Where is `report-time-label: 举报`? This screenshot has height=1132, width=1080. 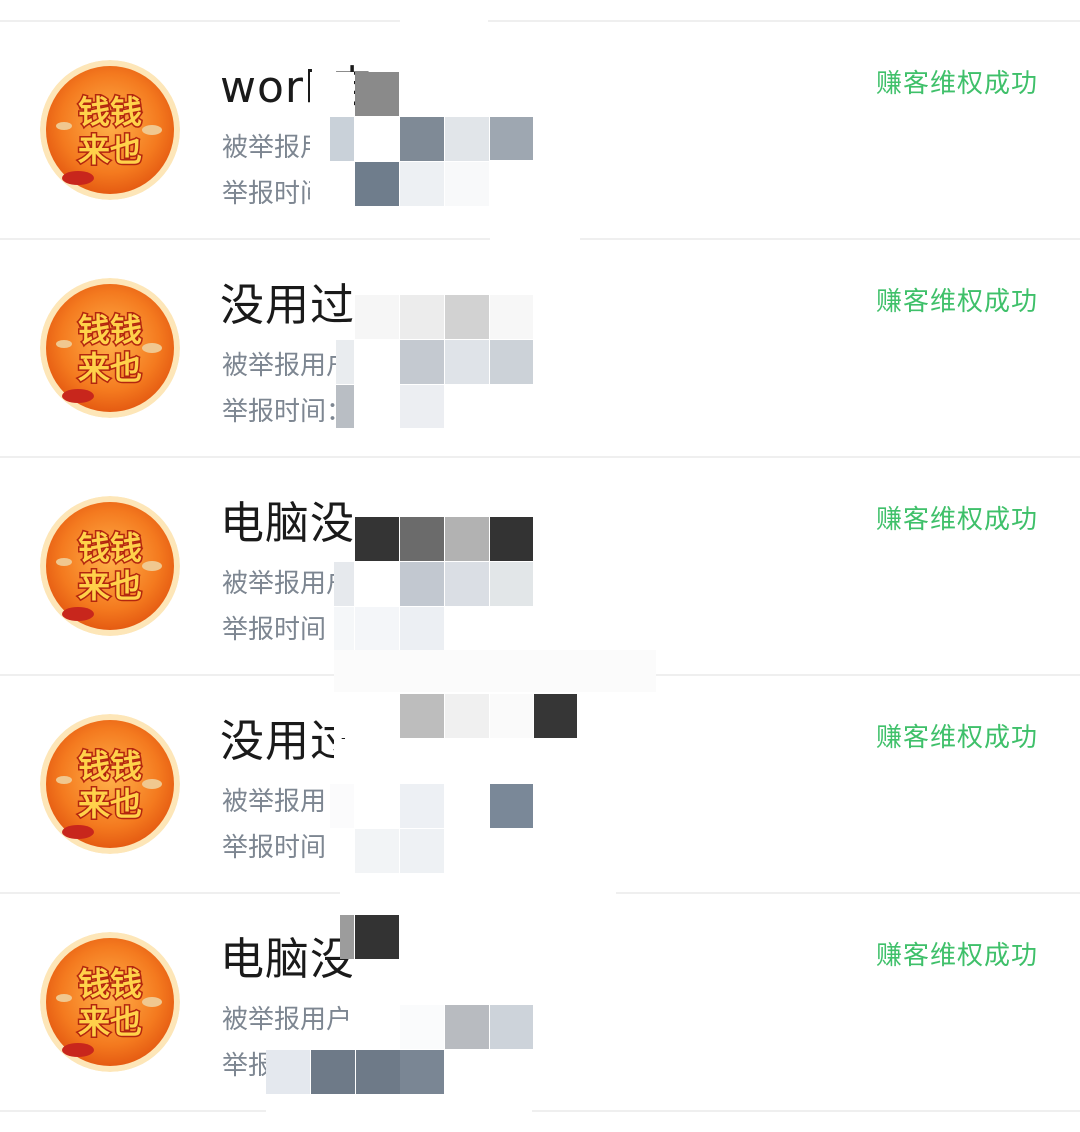 report-time-label: 举报 is located at coordinates (248, 1066).